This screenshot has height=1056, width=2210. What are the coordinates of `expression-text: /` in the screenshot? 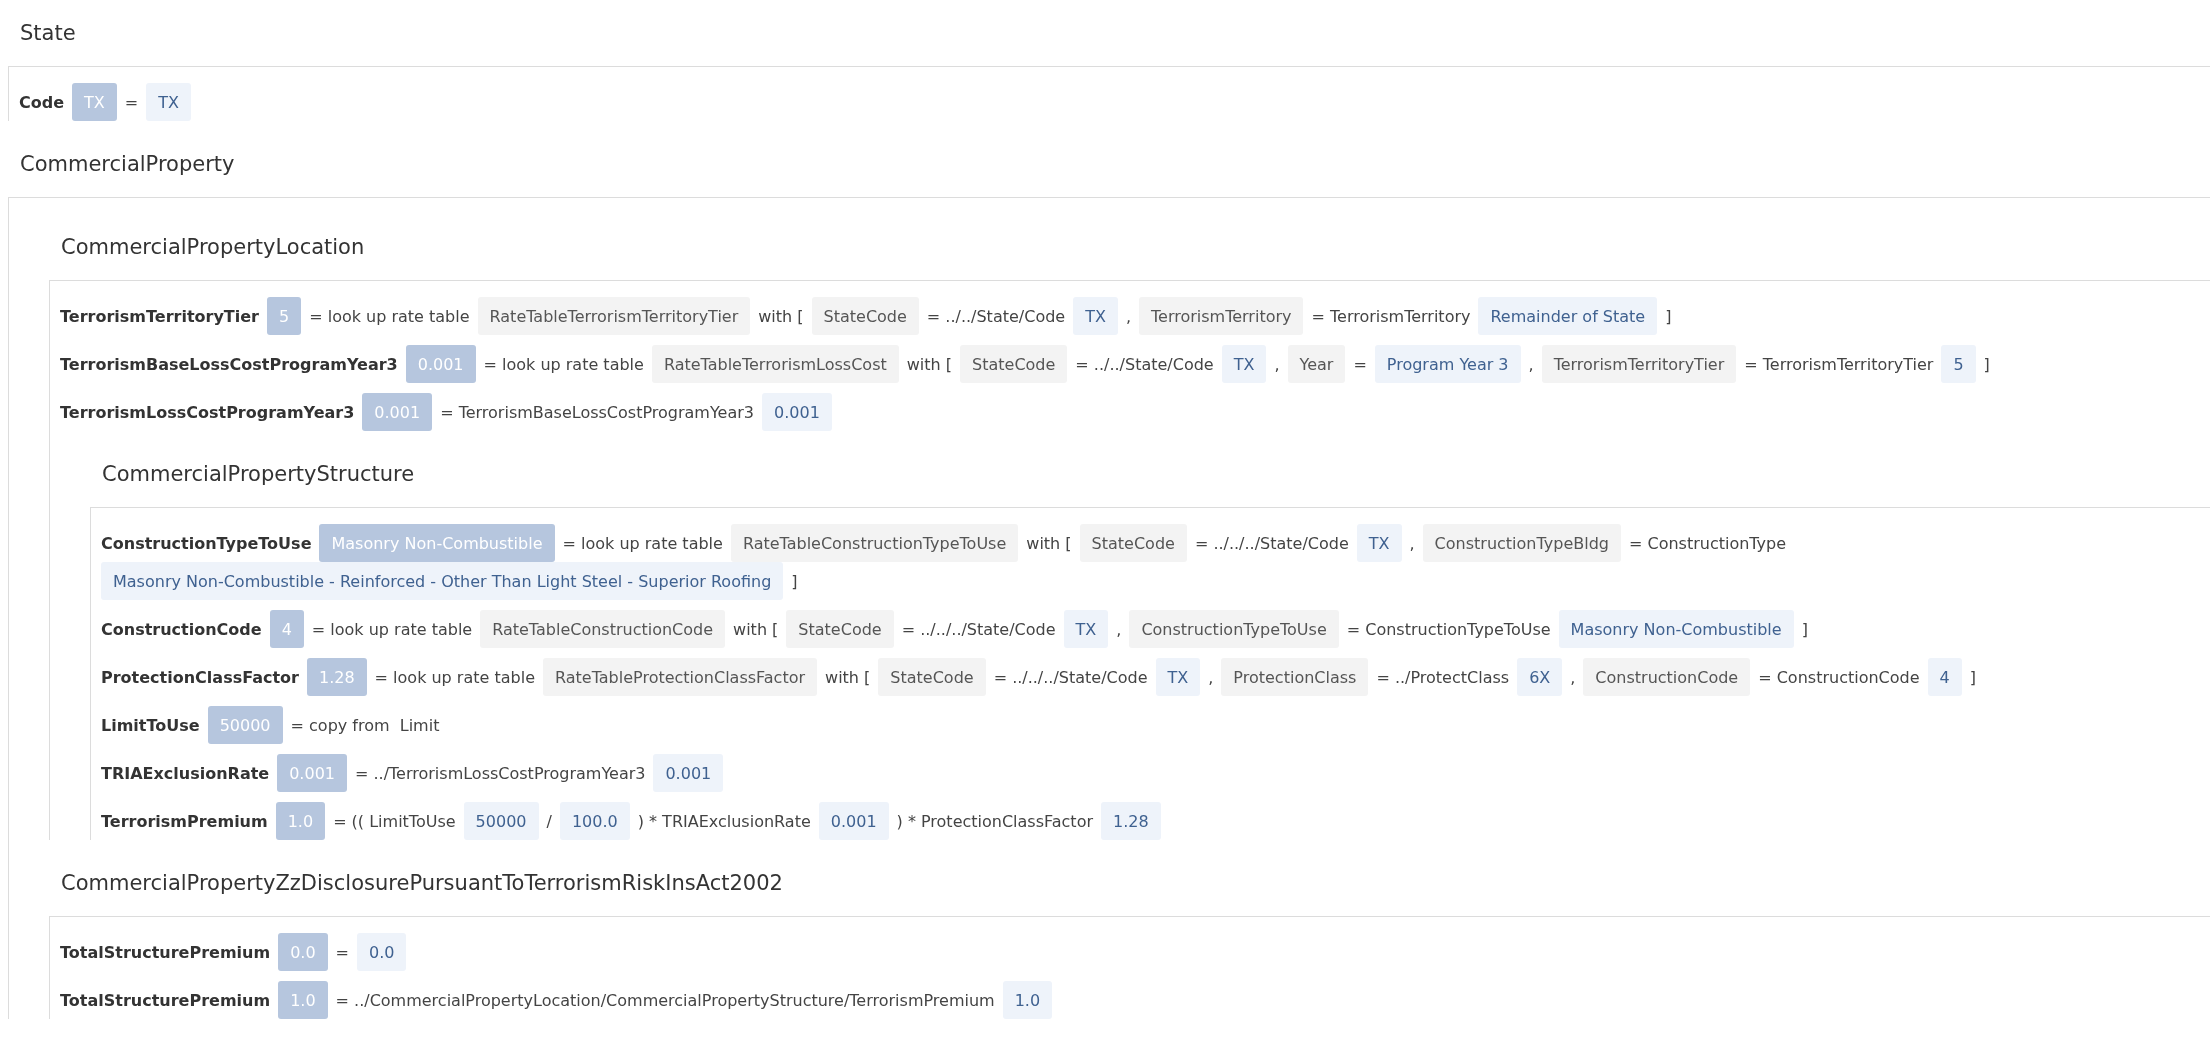 It's located at (549, 821).